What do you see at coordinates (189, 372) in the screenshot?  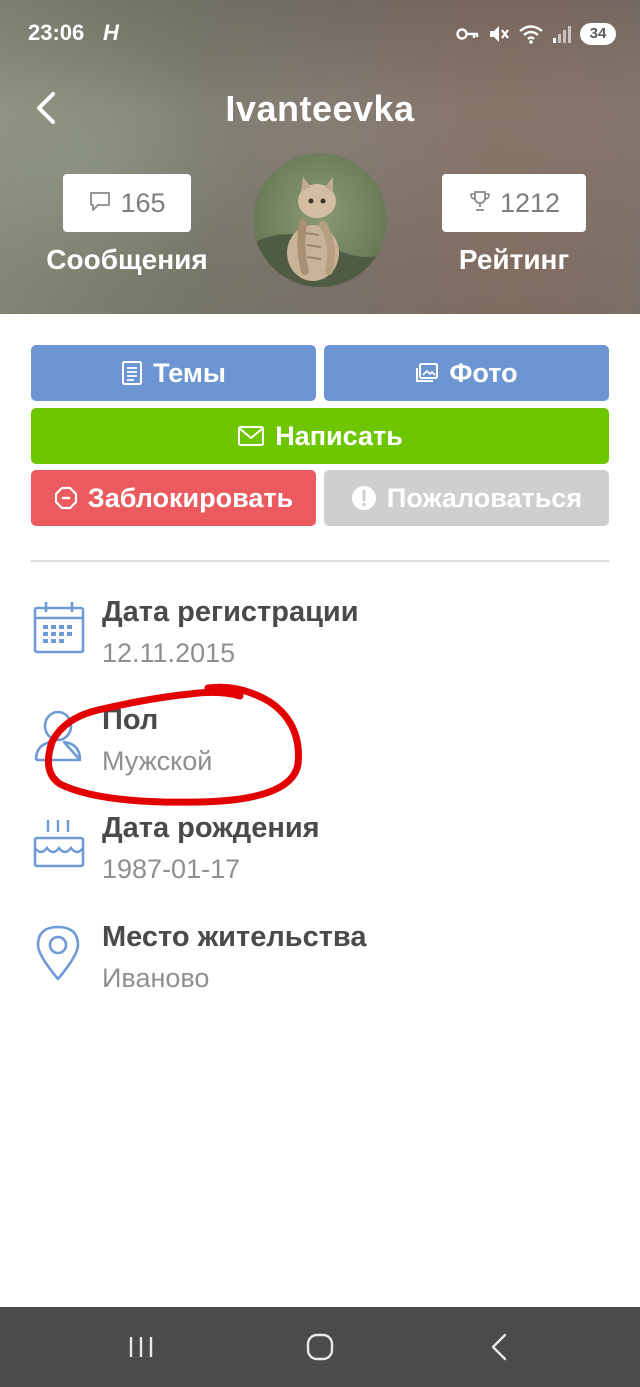 I see `topics-button-label: Темы` at bounding box center [189, 372].